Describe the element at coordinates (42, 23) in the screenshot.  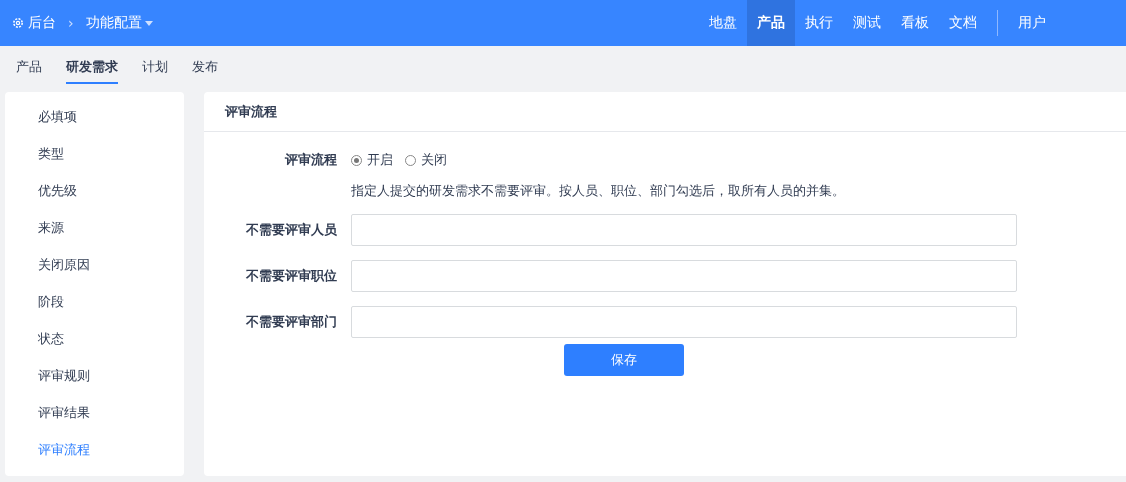
I see `home-label: 后台` at that location.